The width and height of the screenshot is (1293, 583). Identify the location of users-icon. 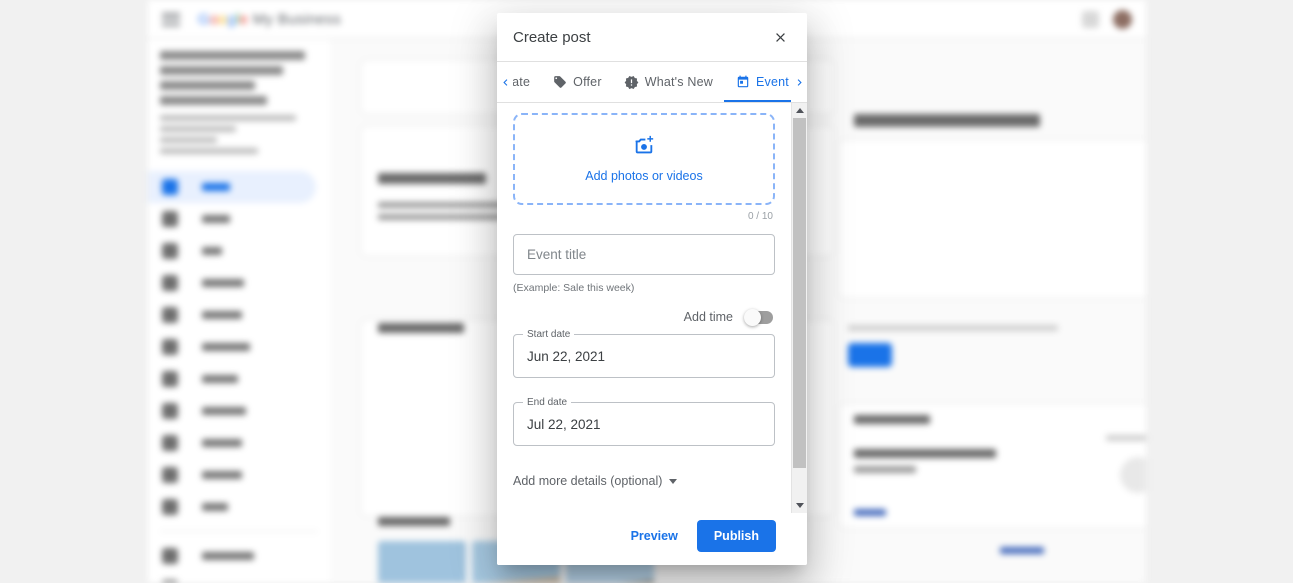
(170, 507).